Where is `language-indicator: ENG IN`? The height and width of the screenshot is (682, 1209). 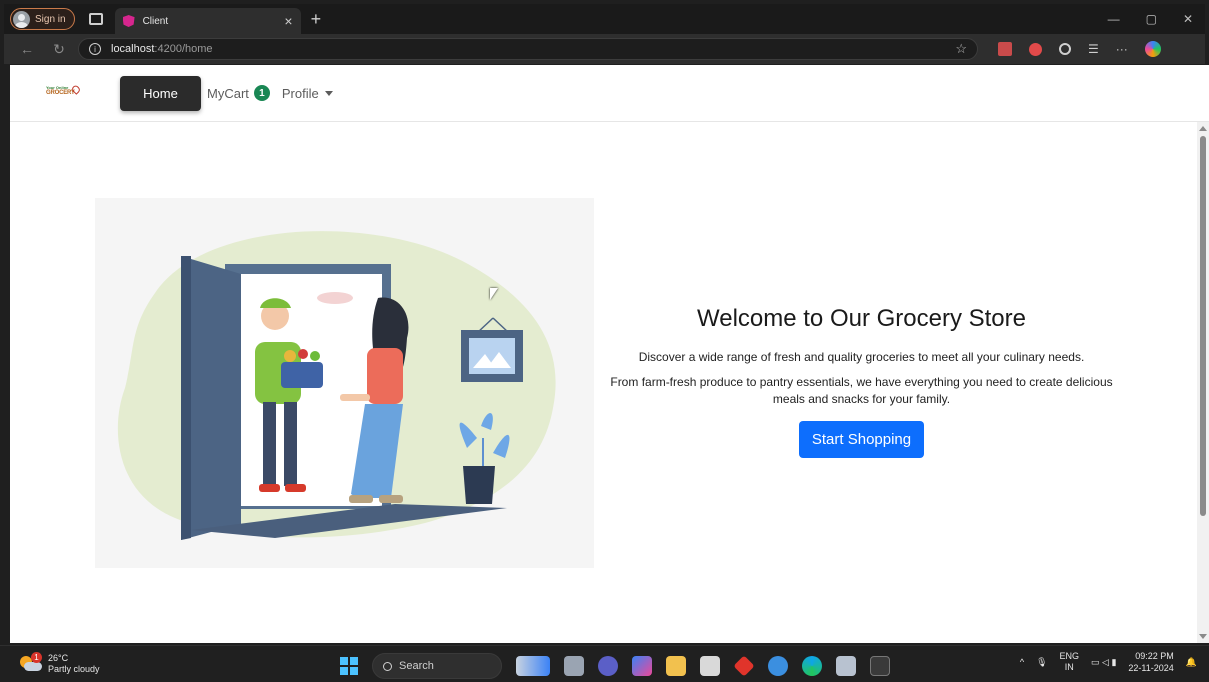 language-indicator: ENG IN is located at coordinates (1070, 662).